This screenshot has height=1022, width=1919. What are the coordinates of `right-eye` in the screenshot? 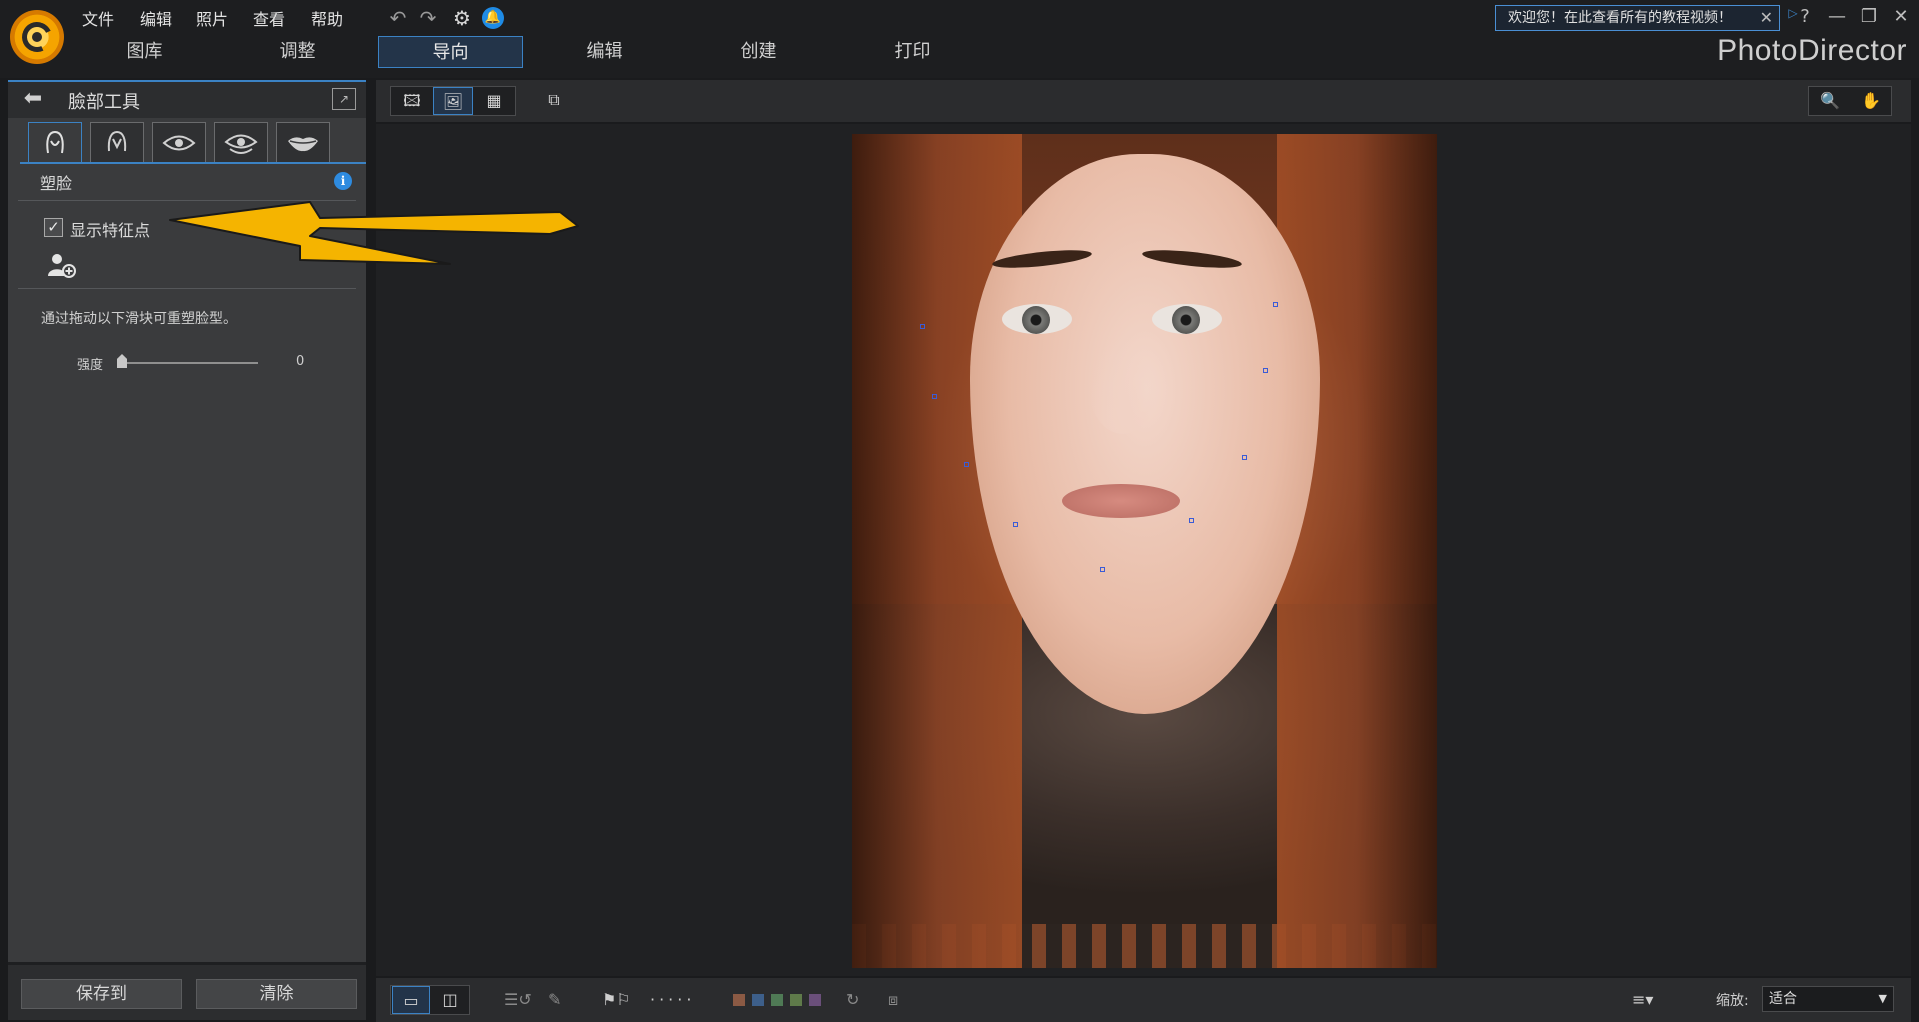 It's located at (1187, 319).